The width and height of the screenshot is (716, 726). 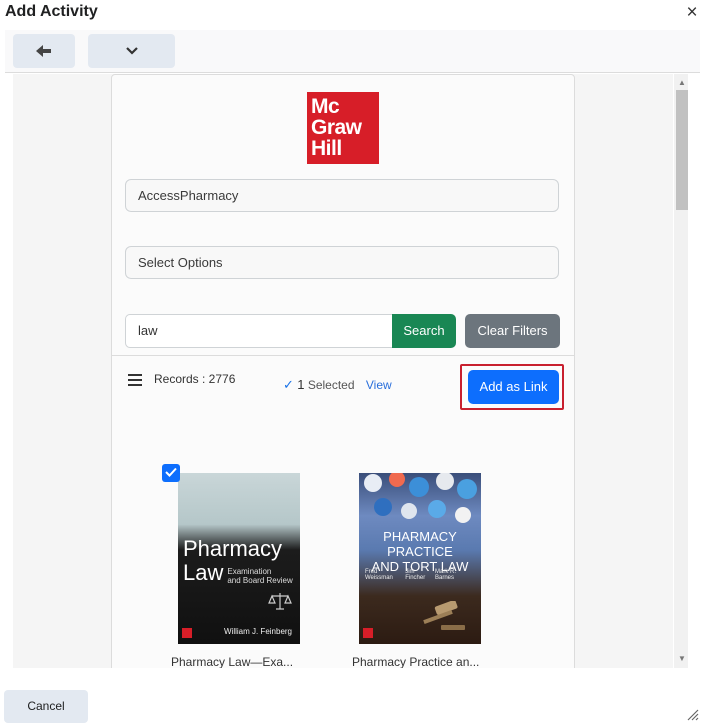 I want to click on book-title-line-1: PHARMACY PRACTICE, so click(x=420, y=544).